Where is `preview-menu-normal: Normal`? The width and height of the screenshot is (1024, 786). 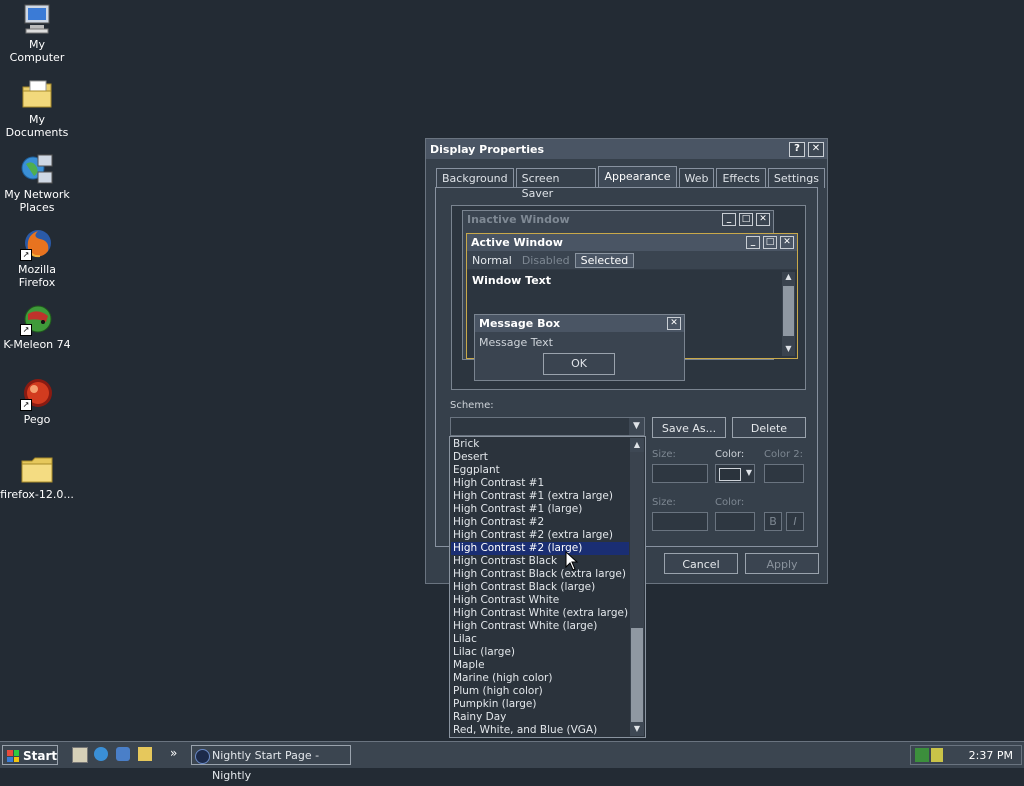 preview-menu-normal: Normal is located at coordinates (492, 260).